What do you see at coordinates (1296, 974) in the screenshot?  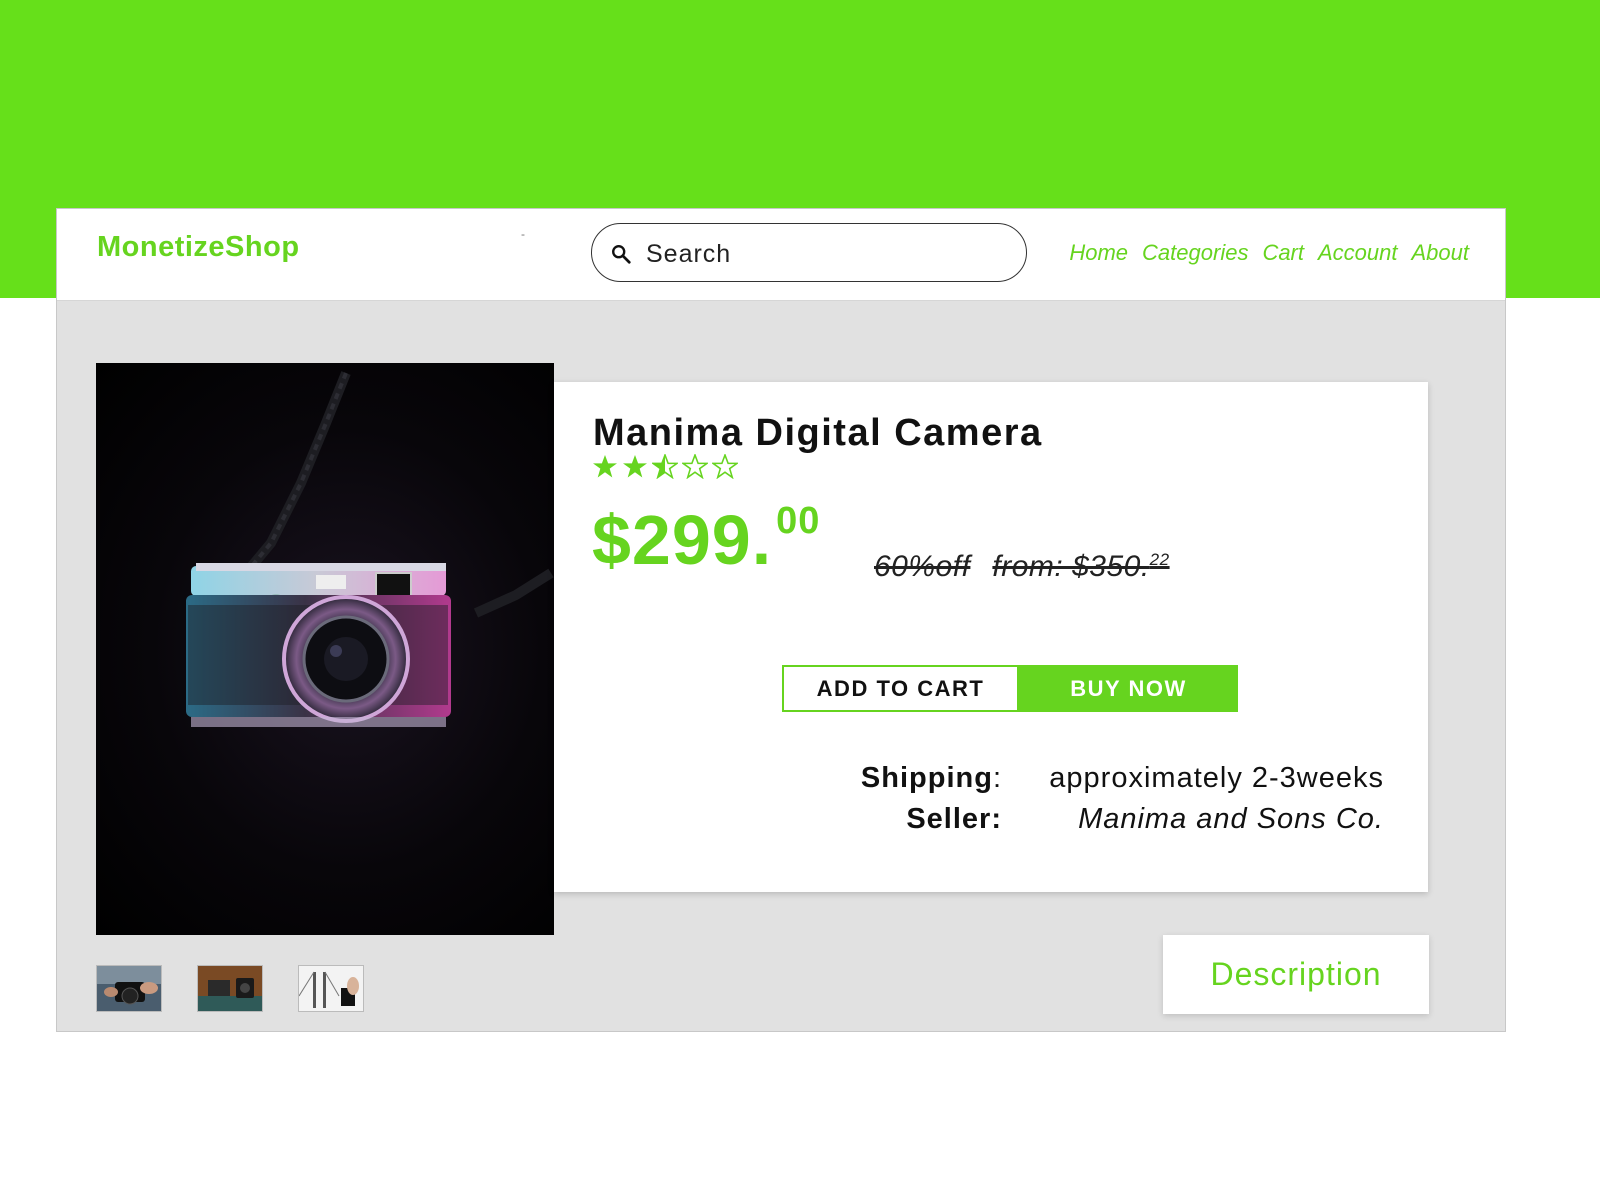 I see `description-tab: Description` at bounding box center [1296, 974].